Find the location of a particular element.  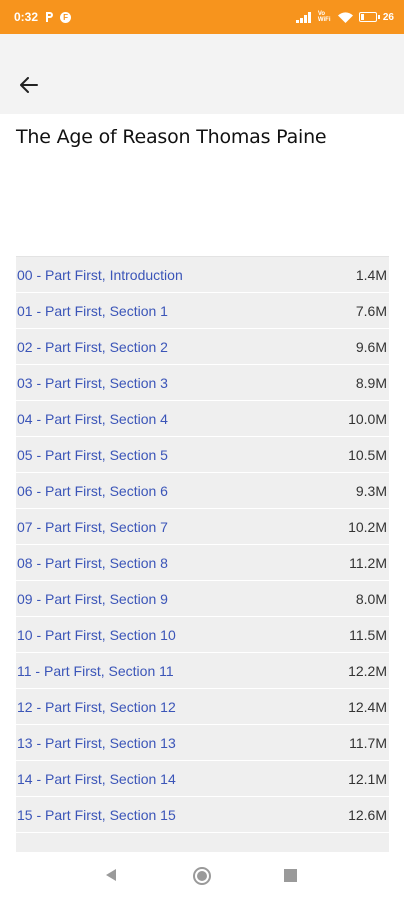

file-name-link: 13 - Part First, Section 13 is located at coordinates (96, 743).